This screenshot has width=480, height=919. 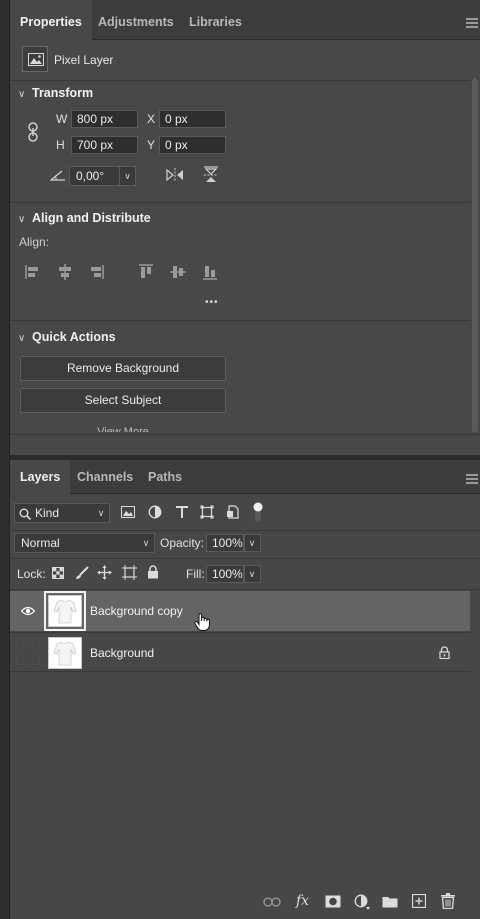 I want to click on width-field: 800 px, so click(x=104, y=119).